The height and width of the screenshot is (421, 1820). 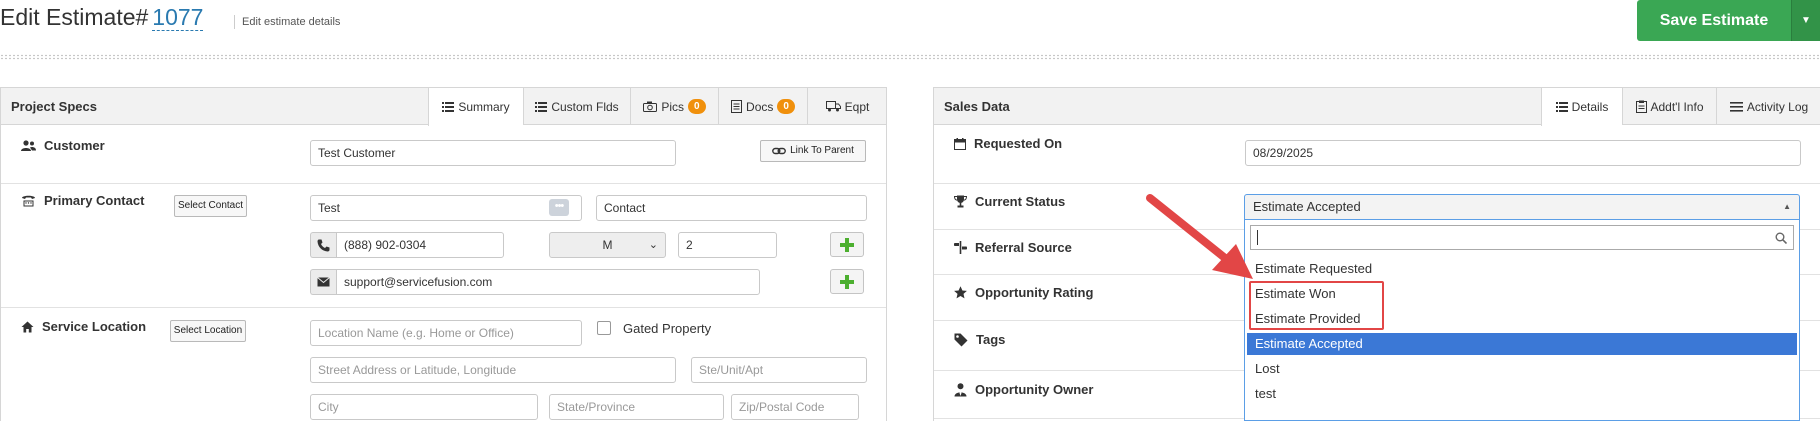 What do you see at coordinates (667, 328) in the screenshot?
I see `gated-property-label: Gated Property` at bounding box center [667, 328].